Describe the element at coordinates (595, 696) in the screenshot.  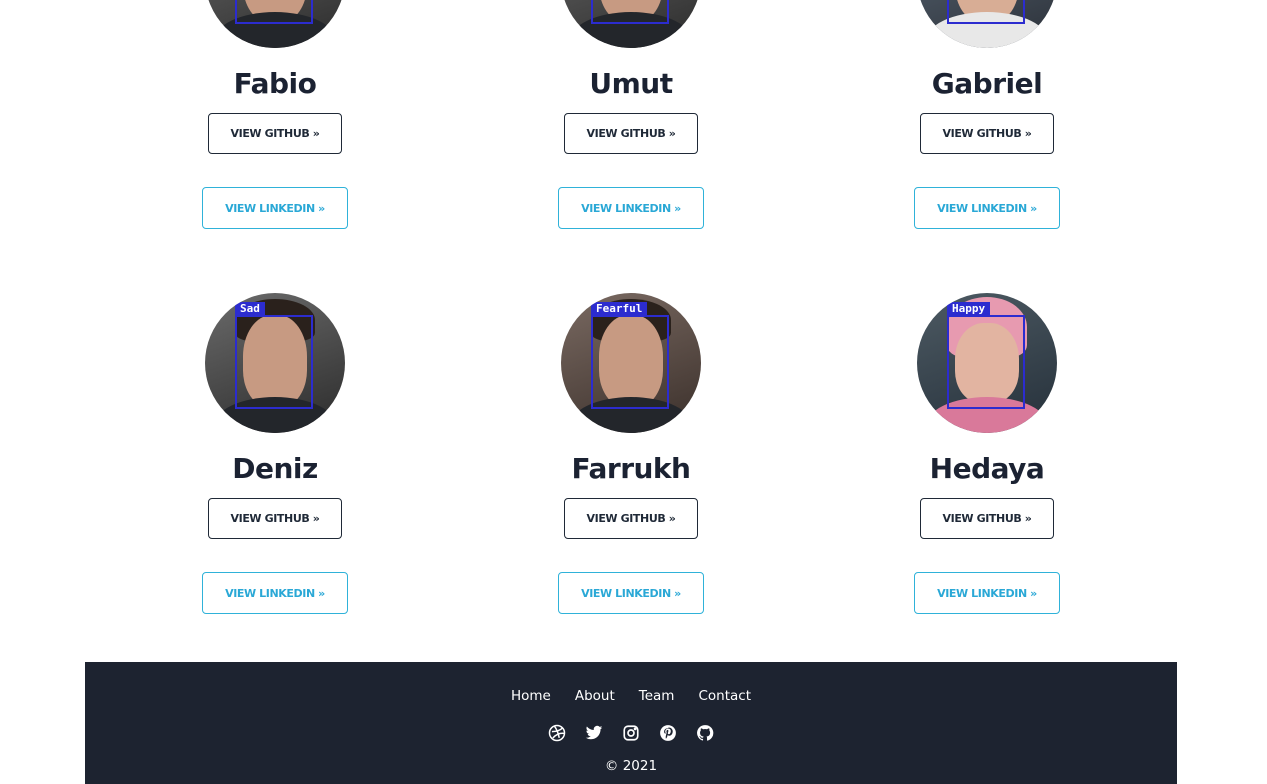
I see `footer-link-about: About` at that location.